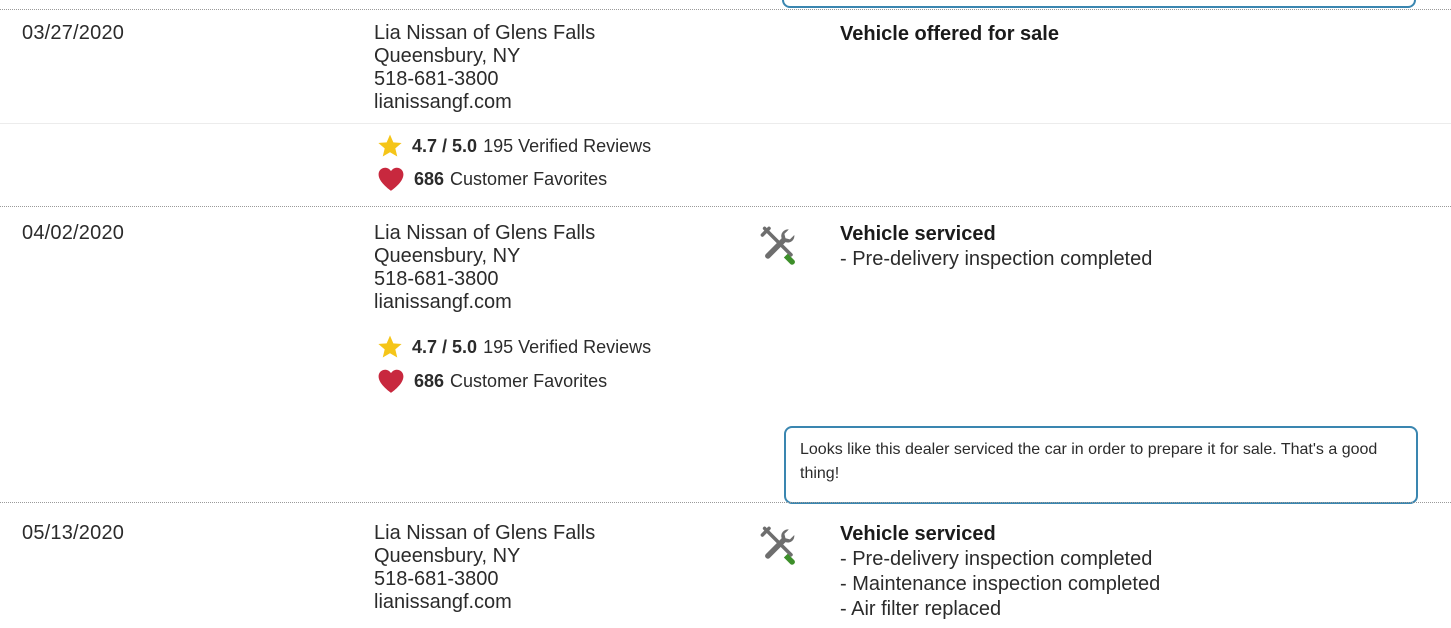 The image size is (1451, 628). I want to click on row-subdivider, so click(725, 123).